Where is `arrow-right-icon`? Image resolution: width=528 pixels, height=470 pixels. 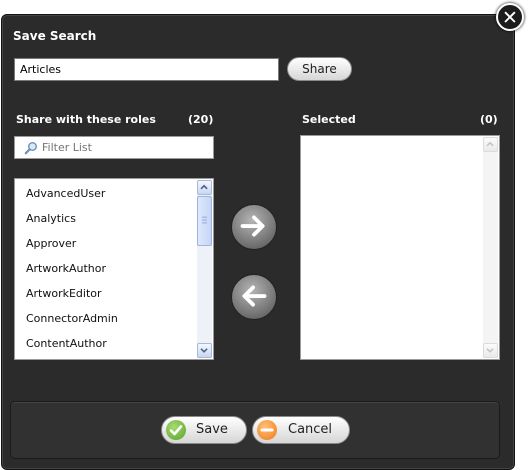
arrow-right-icon is located at coordinates (252, 226).